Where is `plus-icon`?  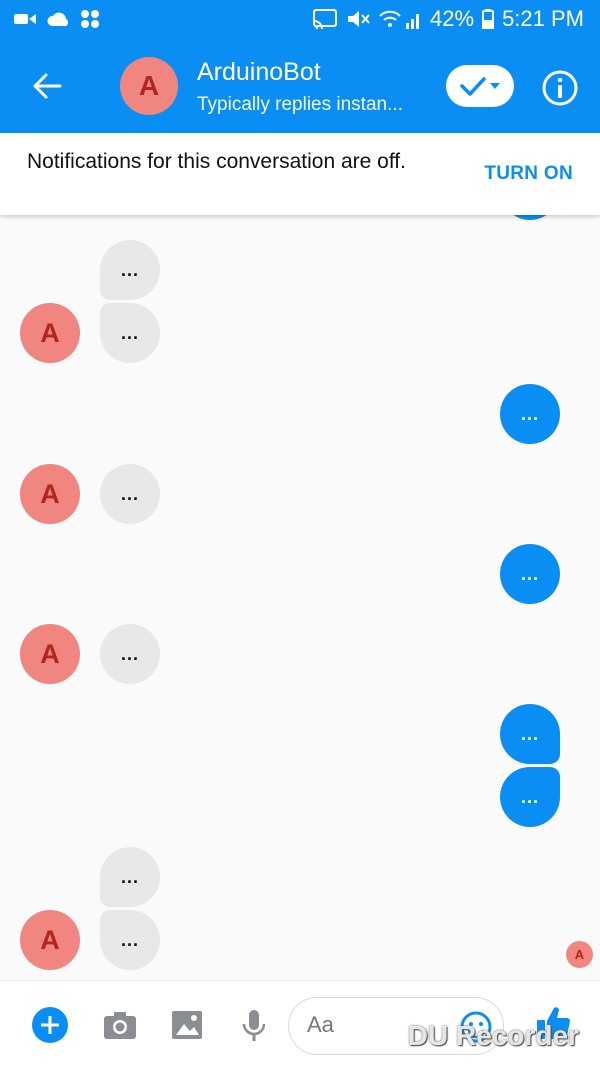 plus-icon is located at coordinates (50, 1025).